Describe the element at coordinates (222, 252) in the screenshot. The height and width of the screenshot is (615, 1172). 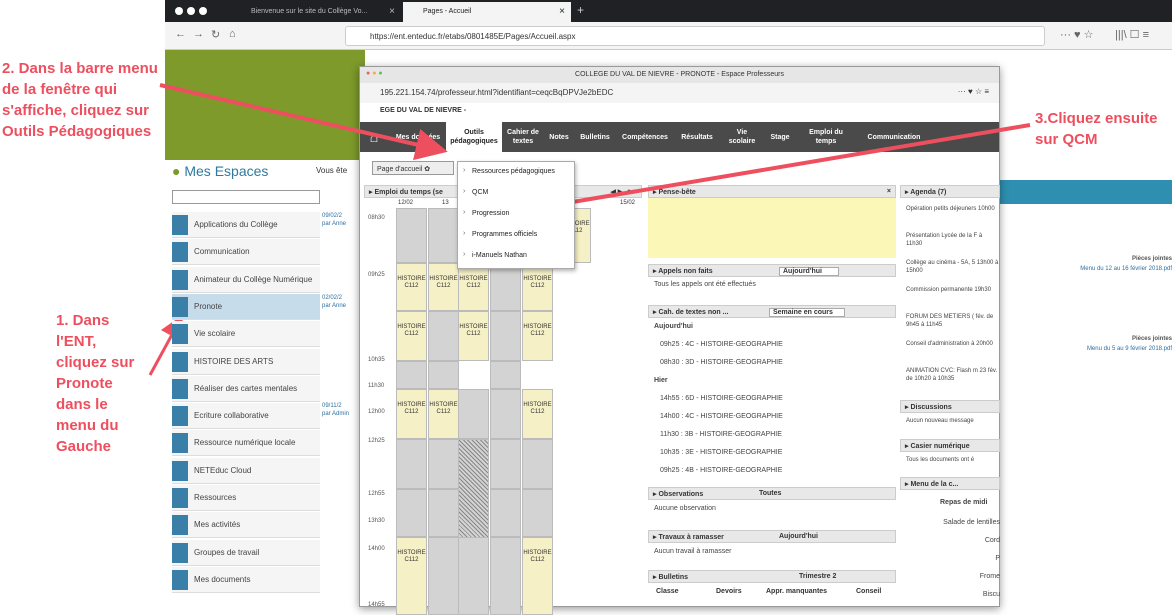
I see `sidebar-item-label: Communication` at that location.